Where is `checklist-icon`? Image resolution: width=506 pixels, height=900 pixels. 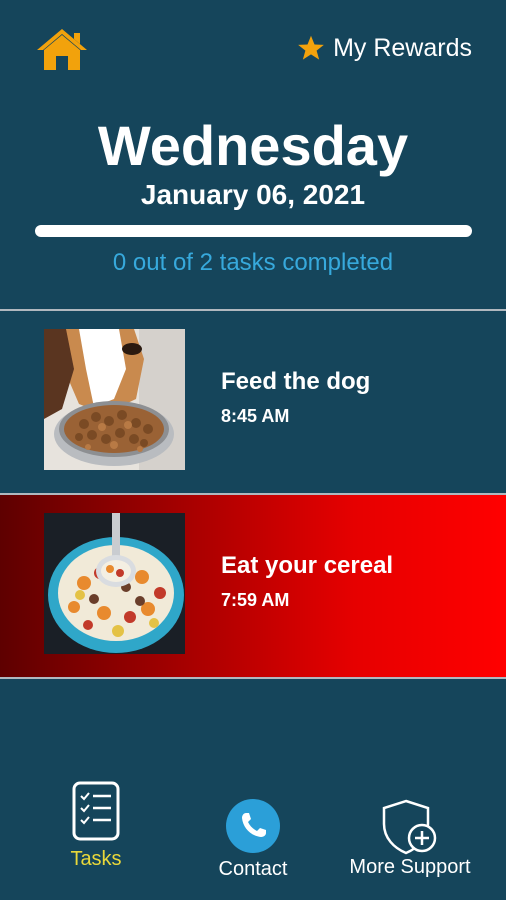 checklist-icon is located at coordinates (96, 811).